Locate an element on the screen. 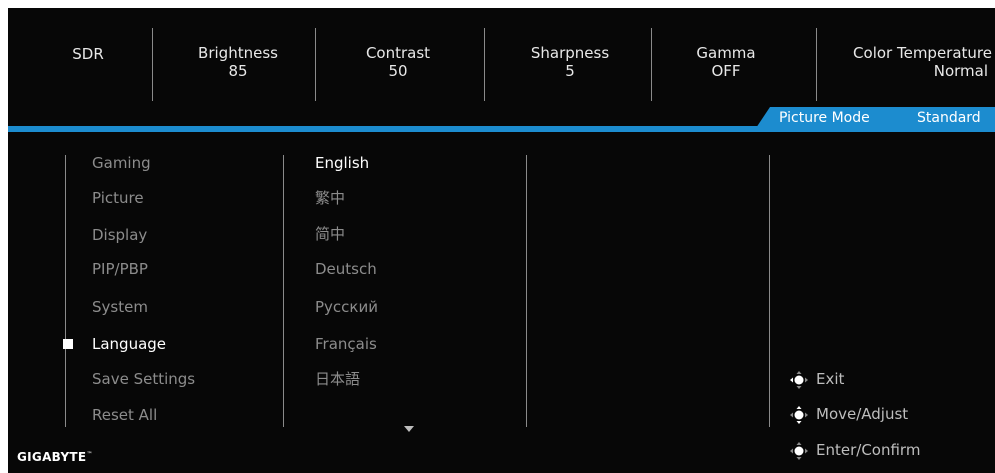 The image size is (995, 473). sharpness-label: Sharpness is located at coordinates (570, 53).